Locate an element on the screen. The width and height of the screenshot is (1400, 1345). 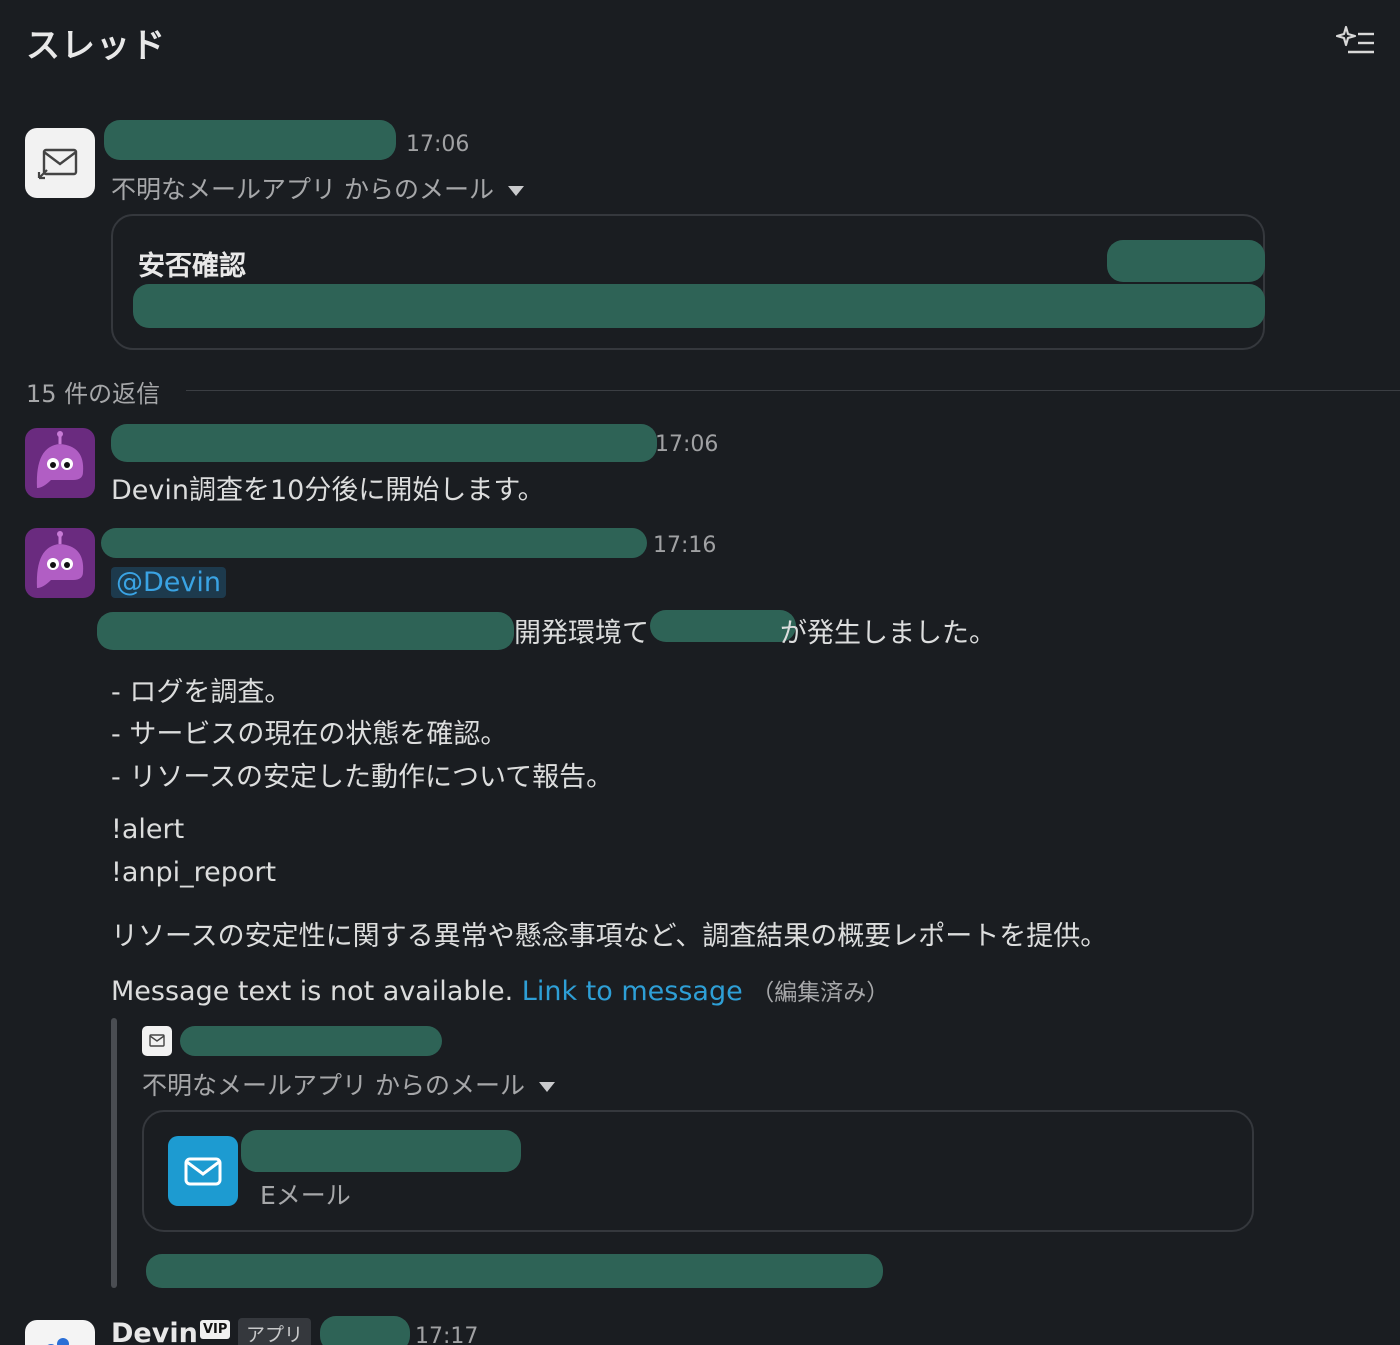
email-card: 安否確認 is located at coordinates (688, 282).